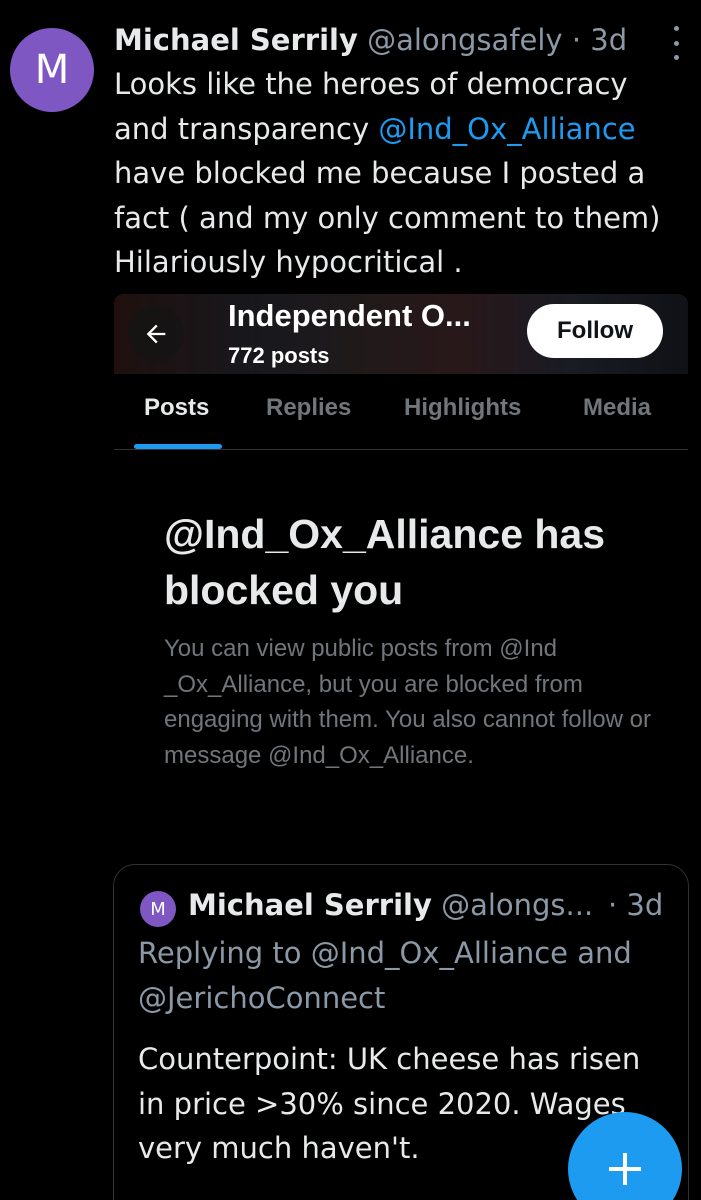 The width and height of the screenshot is (701, 1200). What do you see at coordinates (279, 355) in the screenshot?
I see `profile-posts-count: 772 posts` at bounding box center [279, 355].